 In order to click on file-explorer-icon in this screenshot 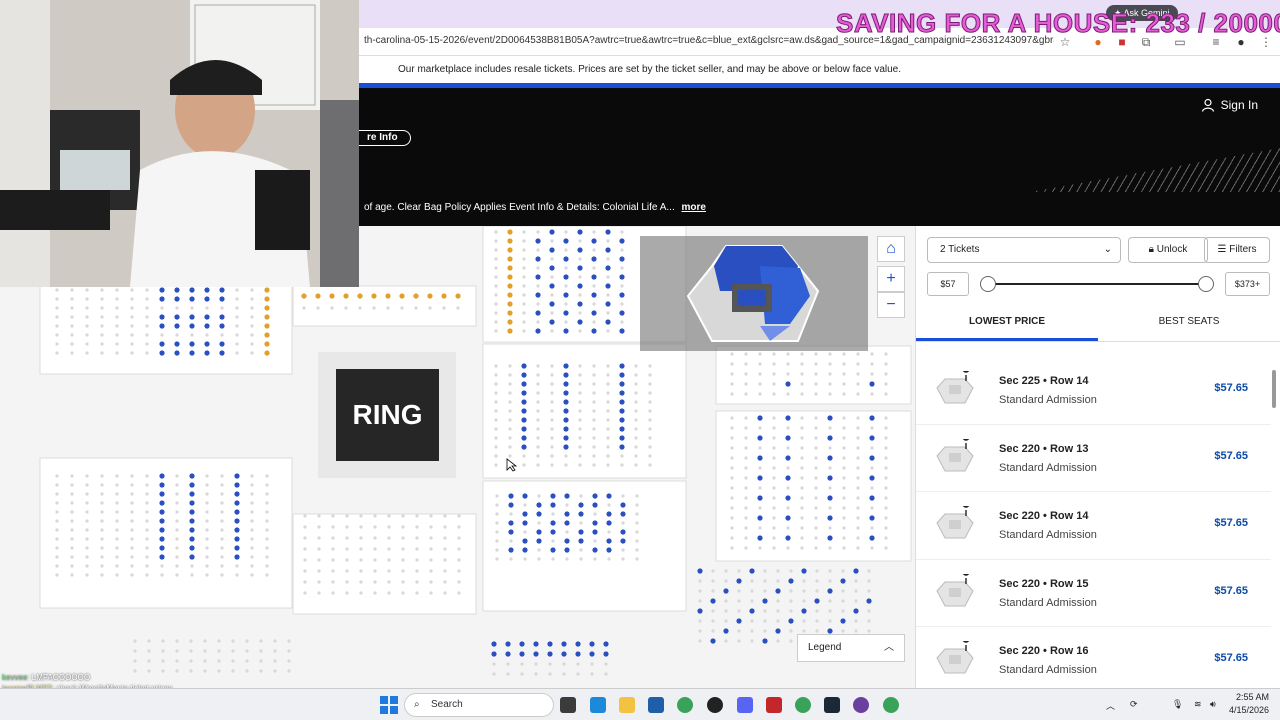, I will do `click(627, 705)`.